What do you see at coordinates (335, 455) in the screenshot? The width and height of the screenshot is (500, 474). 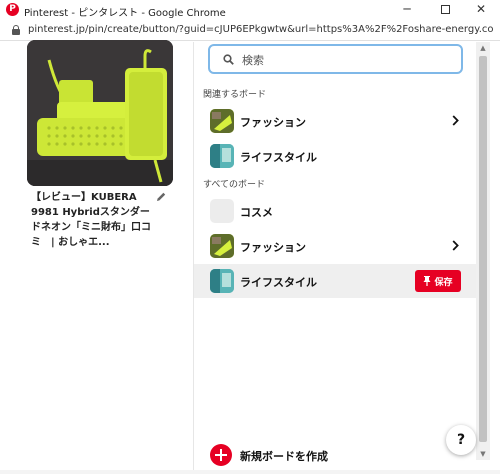 I see `create-board-button: 新規ボードを作成` at bounding box center [335, 455].